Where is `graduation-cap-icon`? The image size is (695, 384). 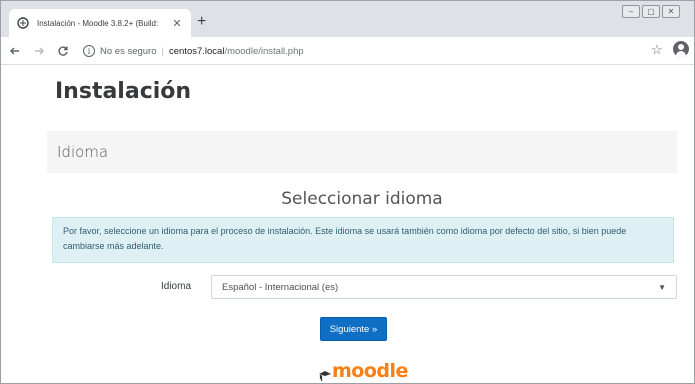
graduation-cap-icon is located at coordinates (325, 376).